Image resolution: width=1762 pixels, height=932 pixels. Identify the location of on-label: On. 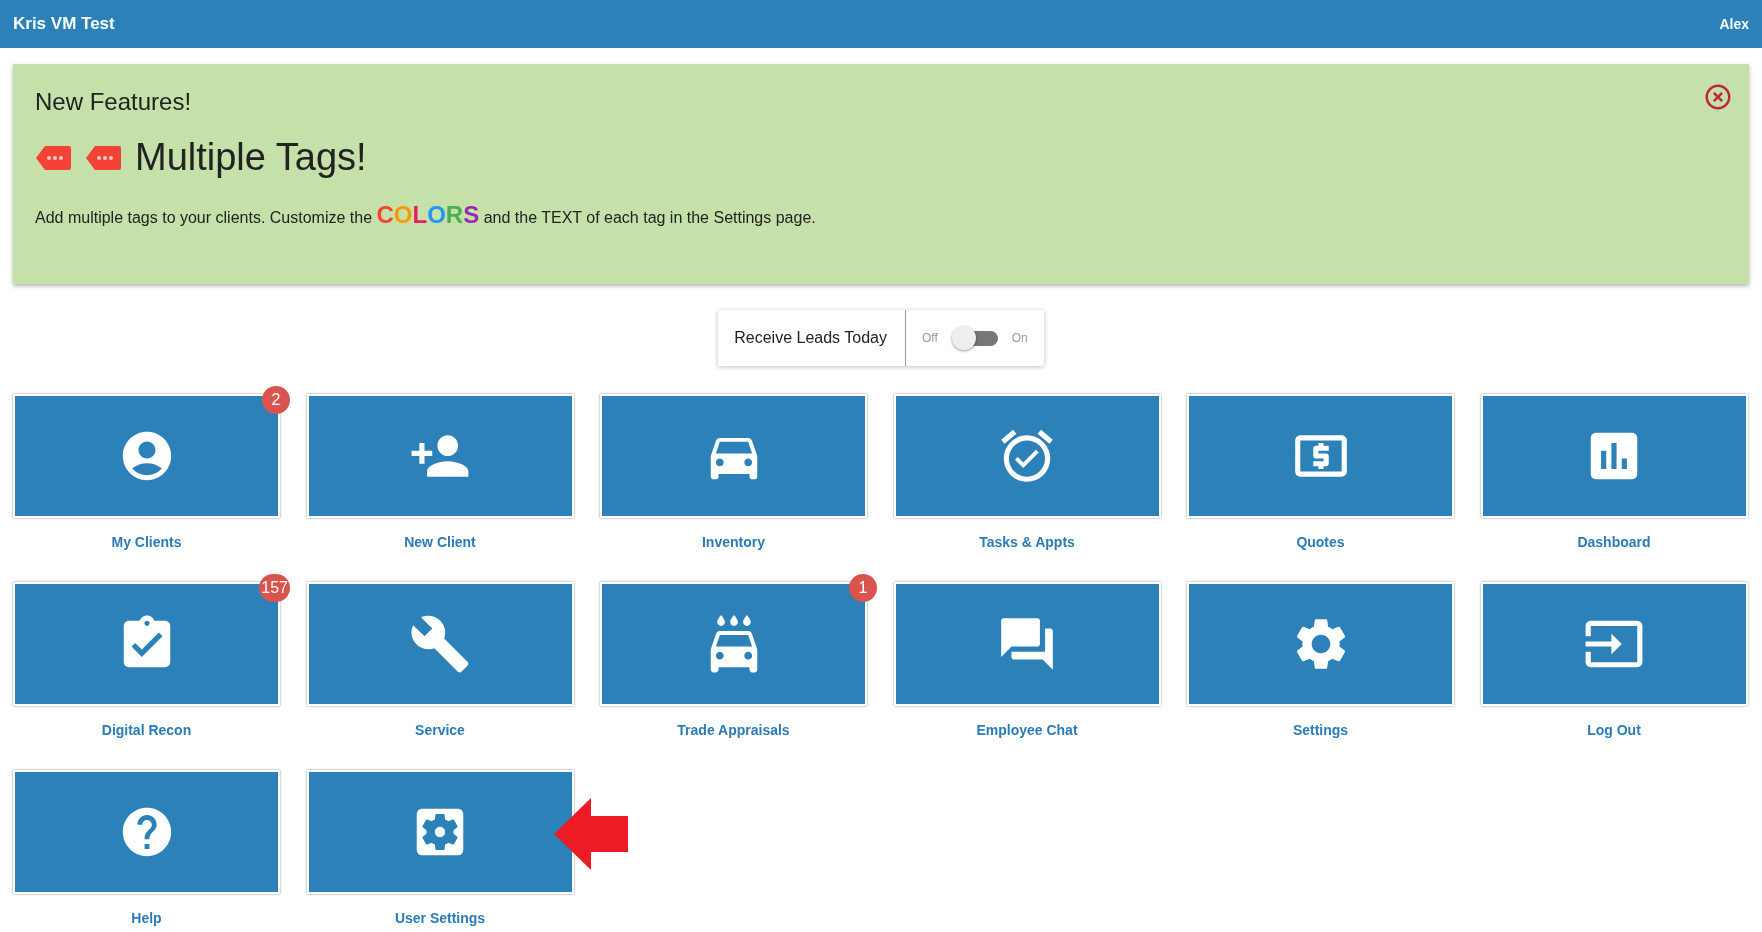
(1019, 338).